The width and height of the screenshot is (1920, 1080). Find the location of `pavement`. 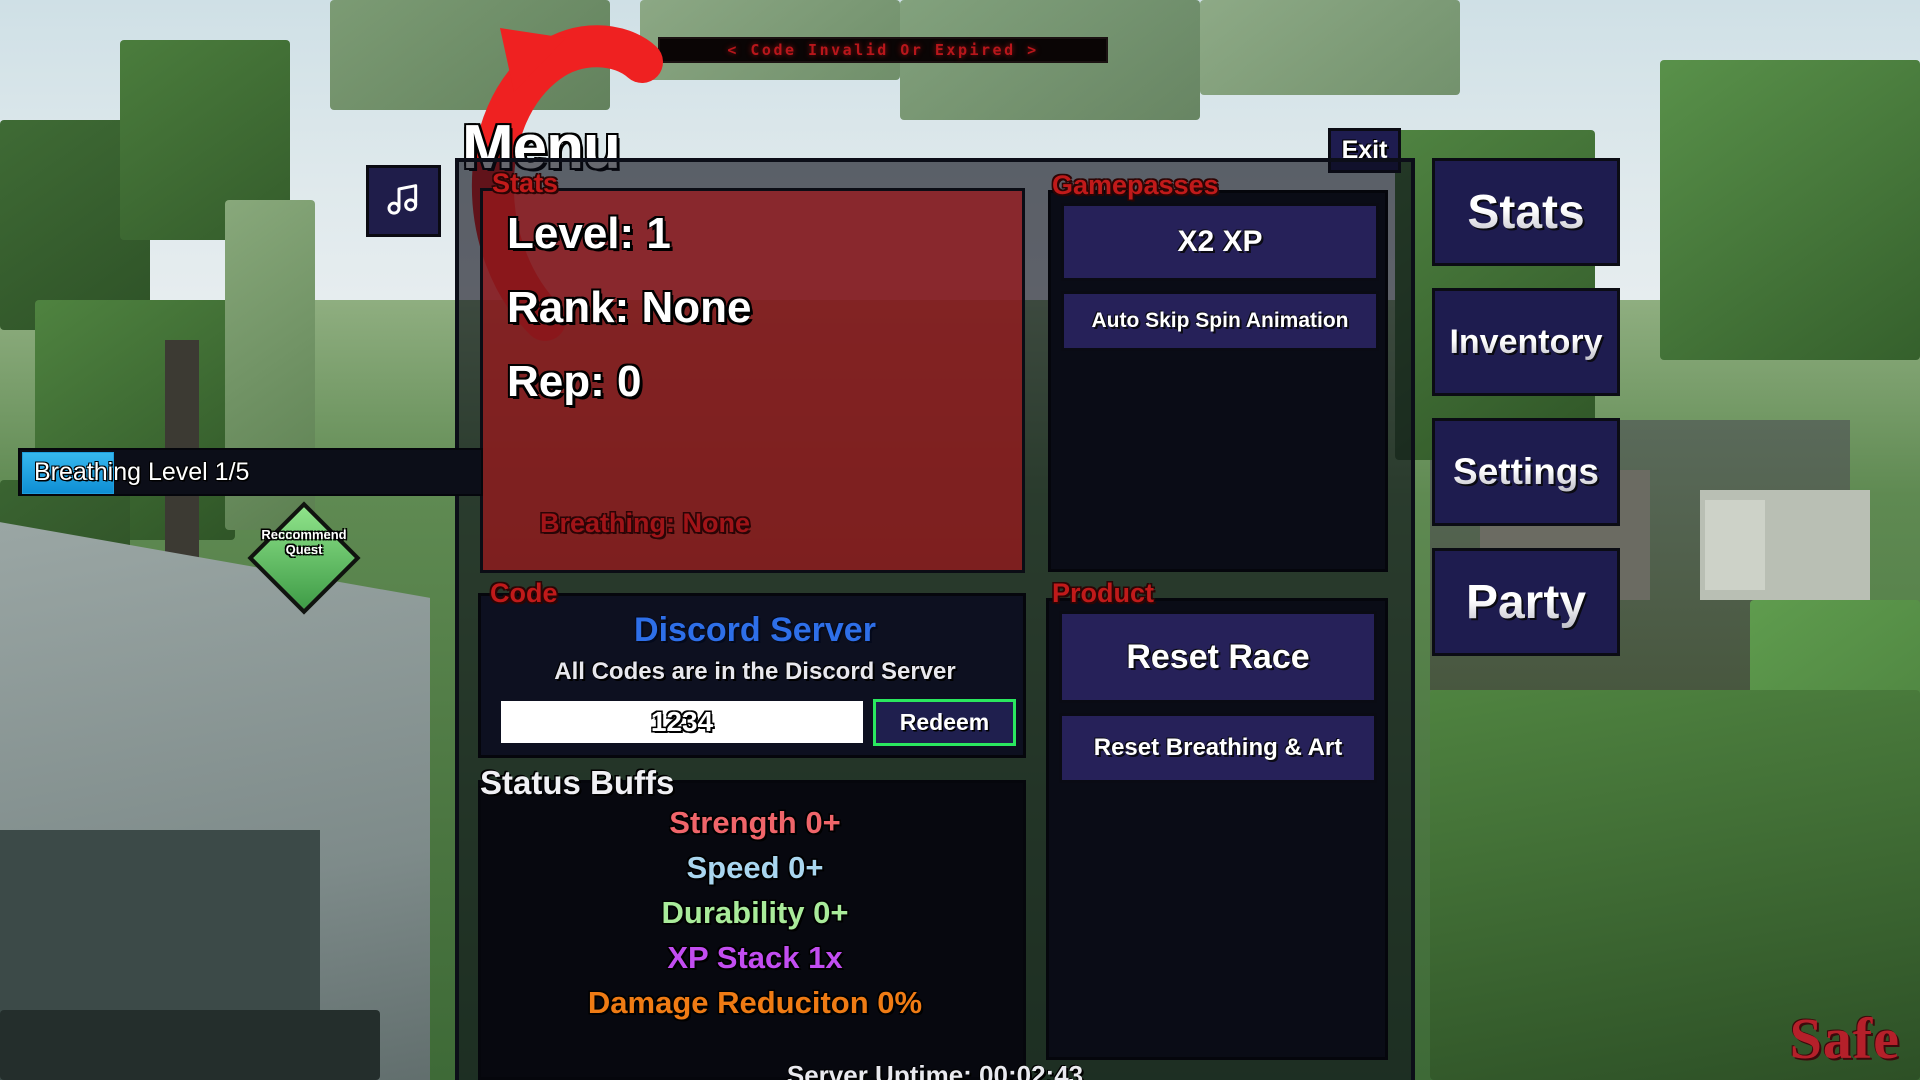

pavement is located at coordinates (190, 1045).